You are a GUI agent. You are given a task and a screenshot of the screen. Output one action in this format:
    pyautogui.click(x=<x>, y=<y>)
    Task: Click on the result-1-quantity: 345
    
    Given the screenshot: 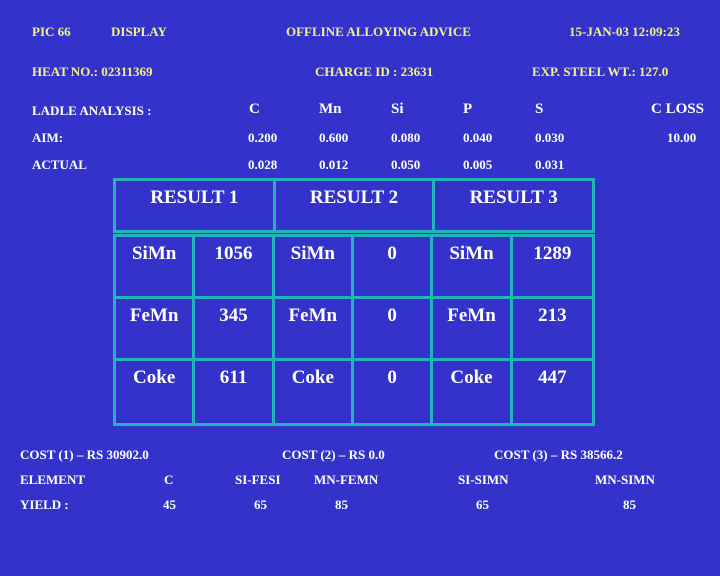 What is the action you would take?
    pyautogui.click(x=235, y=330)
    